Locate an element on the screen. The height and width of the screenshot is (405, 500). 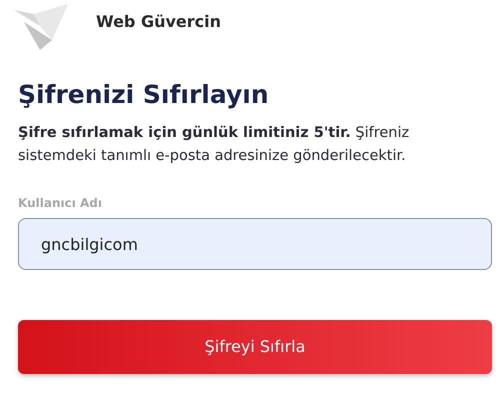
reset-password-button: Şifreyi Sıfırla is located at coordinates (255, 347).